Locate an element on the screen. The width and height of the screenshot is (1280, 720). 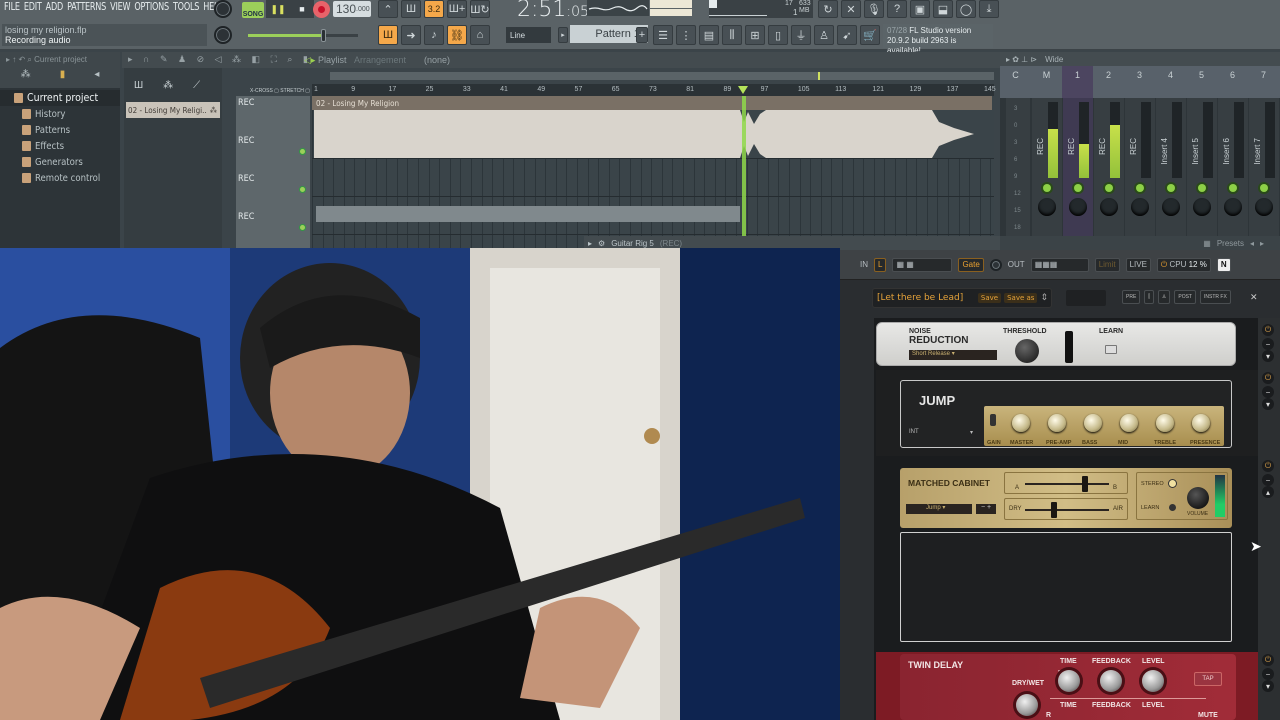
clip-source-item: 02 - Losing My Religi.. ⁂ is located at coordinates (173, 110).